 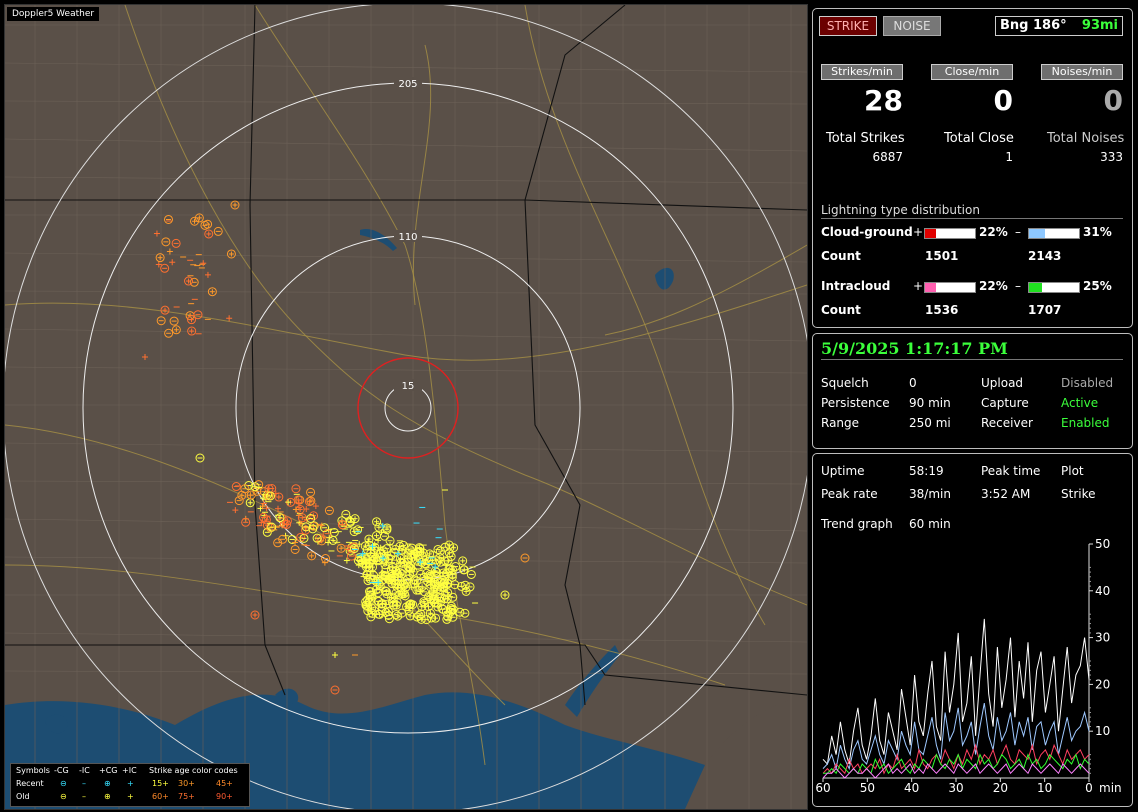 What do you see at coordinates (33, 770) in the screenshot?
I see `legend-header-symbols: Symbols` at bounding box center [33, 770].